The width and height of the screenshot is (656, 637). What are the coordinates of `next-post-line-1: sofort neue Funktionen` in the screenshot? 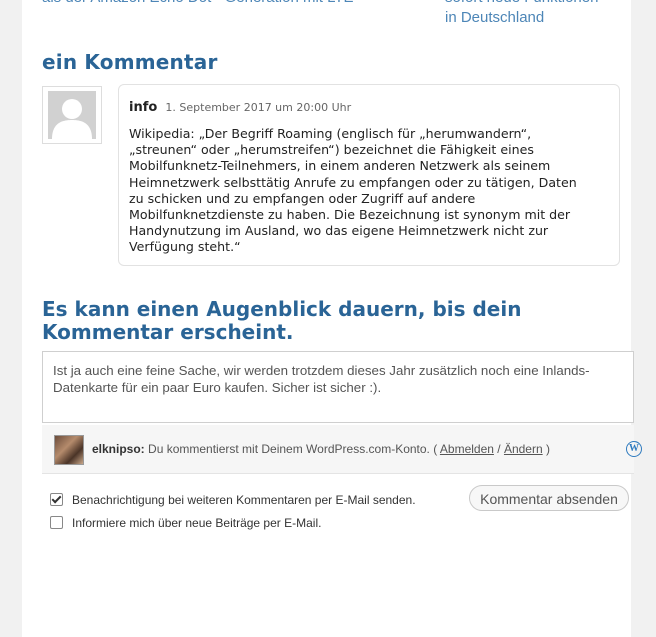 It's located at (535, 4).